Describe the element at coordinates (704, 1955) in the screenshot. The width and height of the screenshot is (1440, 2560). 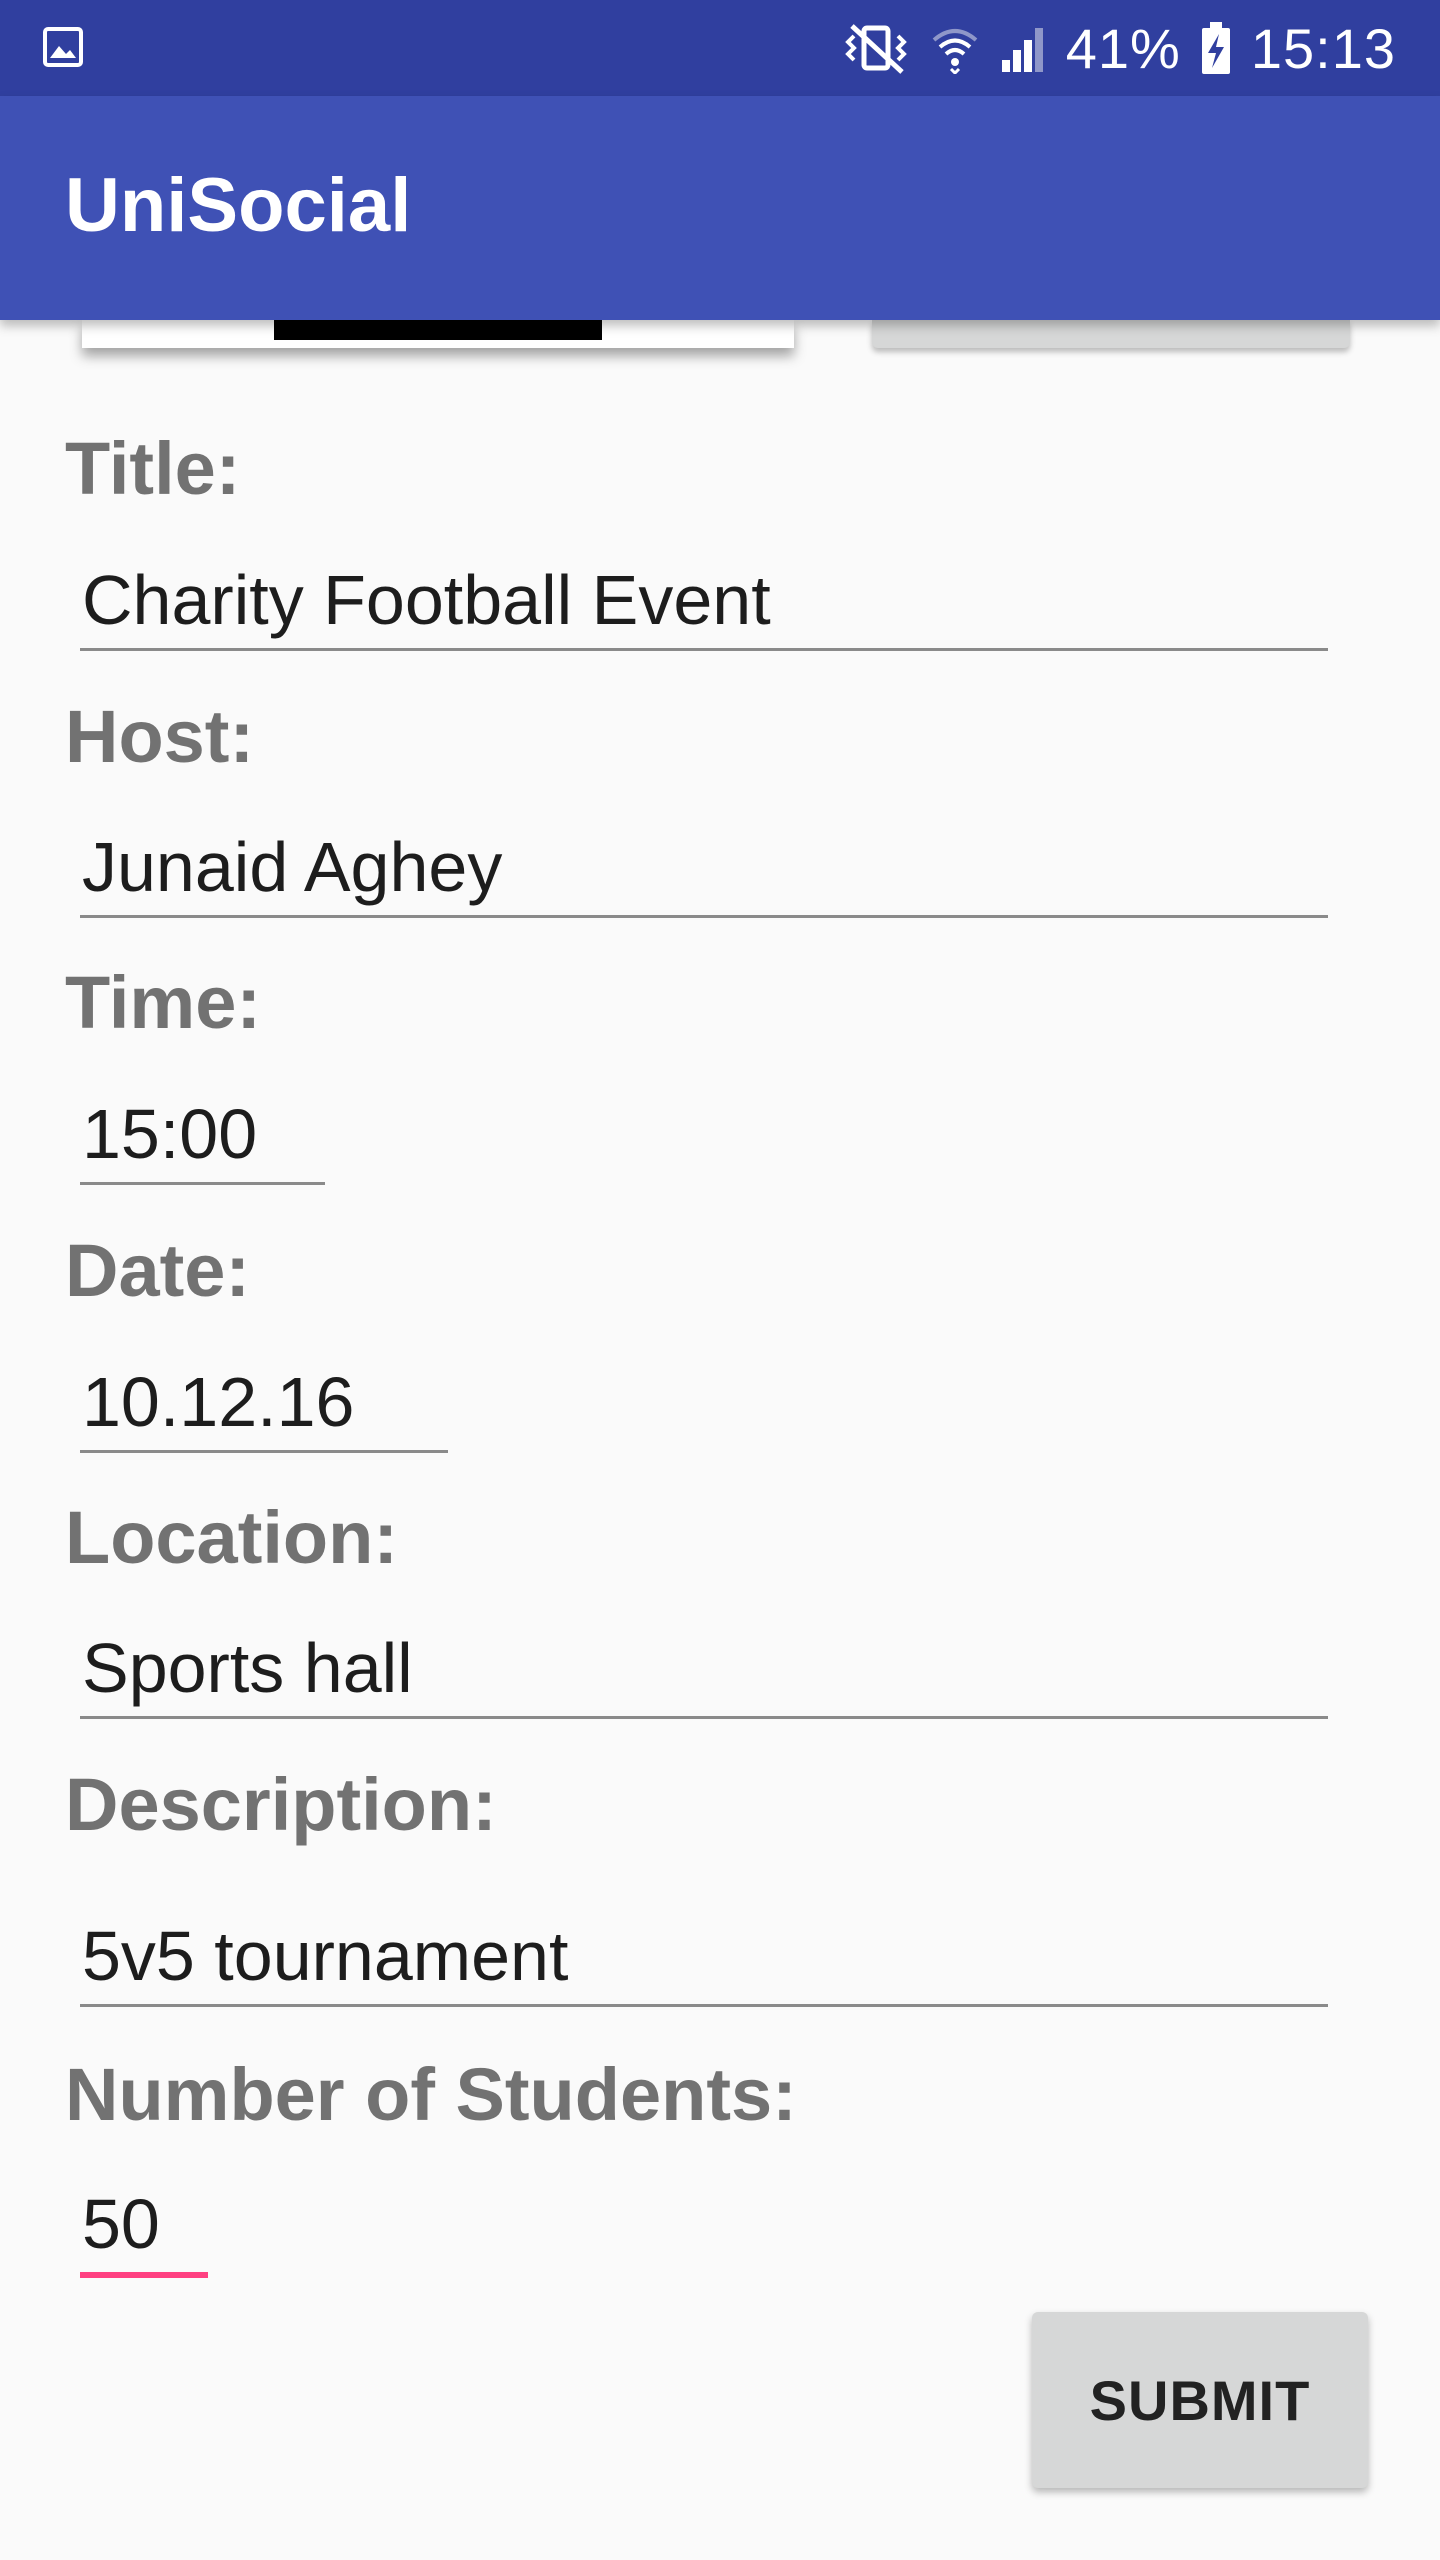
I see `description-input: 5v5 tournament` at that location.